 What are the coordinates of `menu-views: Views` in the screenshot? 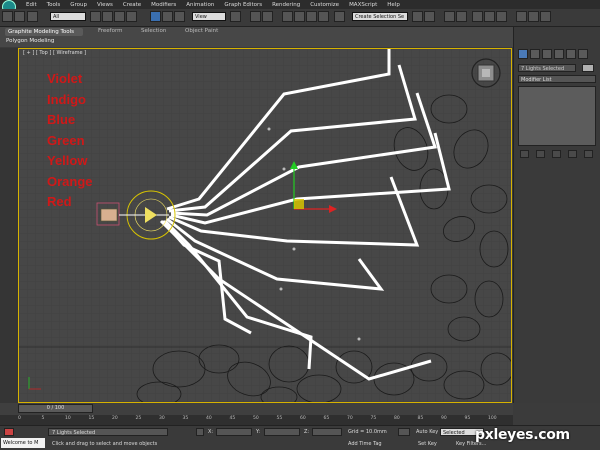 It's located at (105, 5).